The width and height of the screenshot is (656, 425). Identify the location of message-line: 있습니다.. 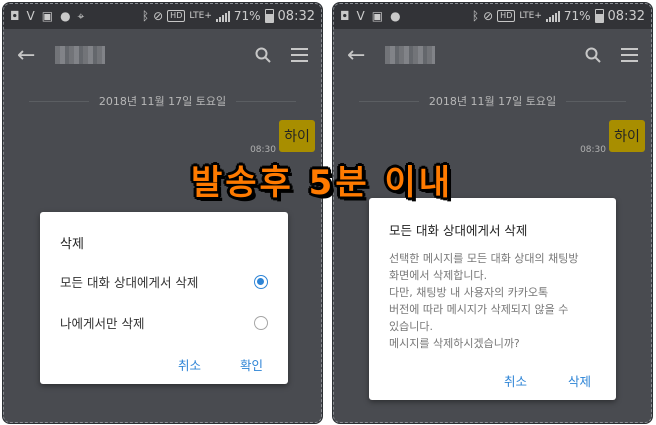
(411, 326).